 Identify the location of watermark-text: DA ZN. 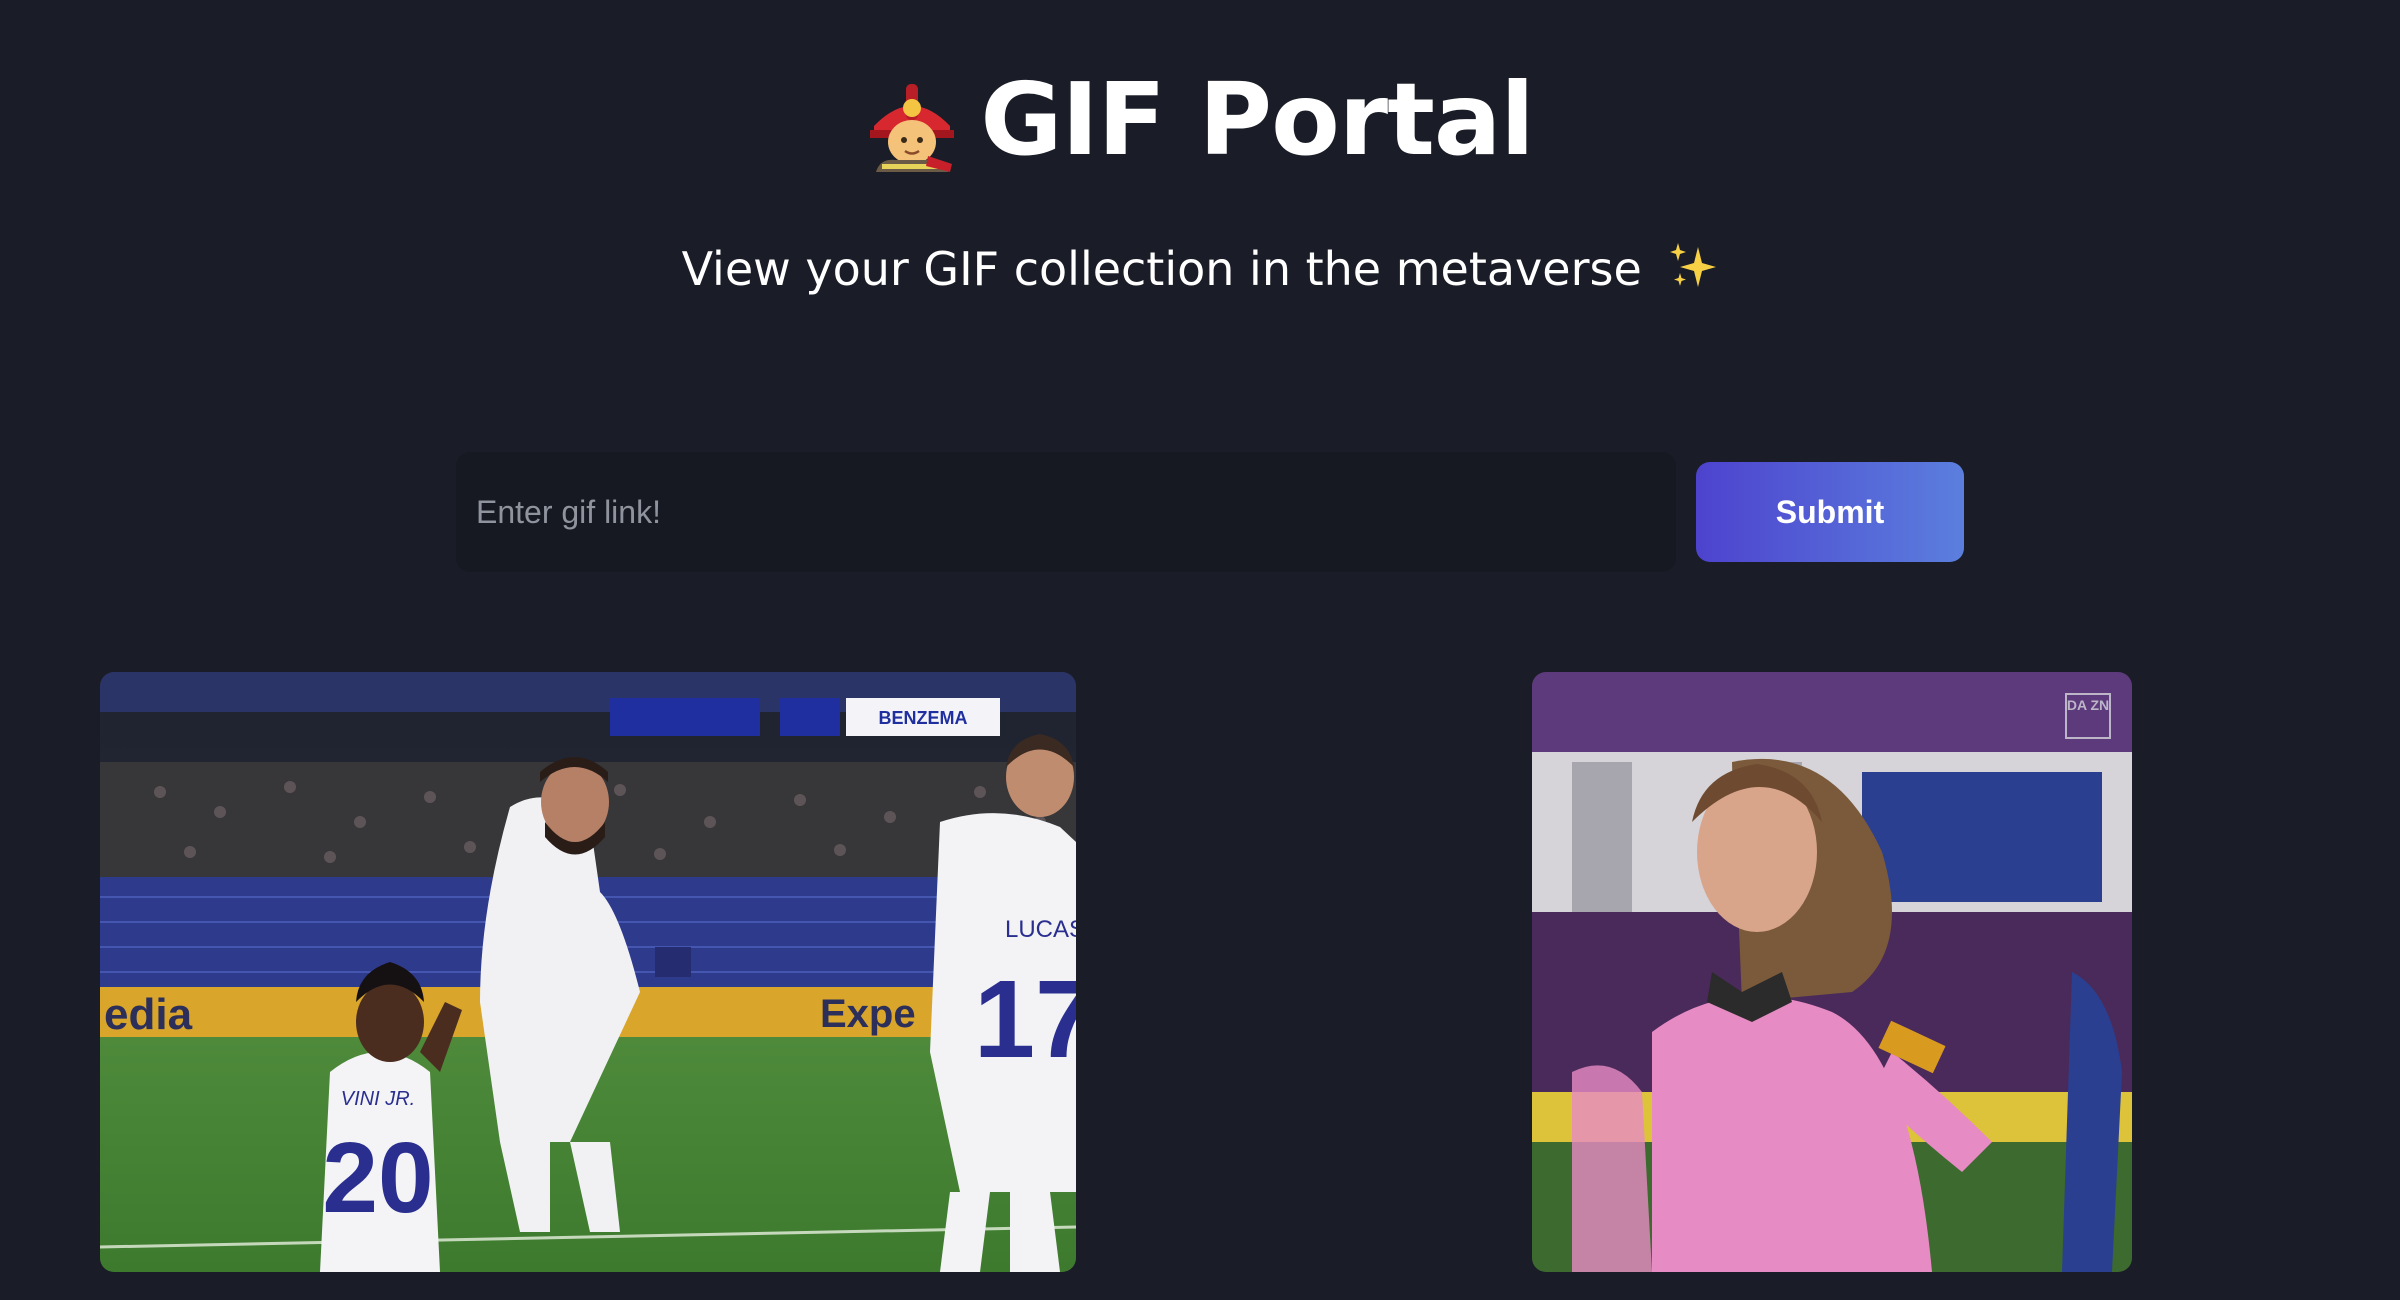
(2088, 705).